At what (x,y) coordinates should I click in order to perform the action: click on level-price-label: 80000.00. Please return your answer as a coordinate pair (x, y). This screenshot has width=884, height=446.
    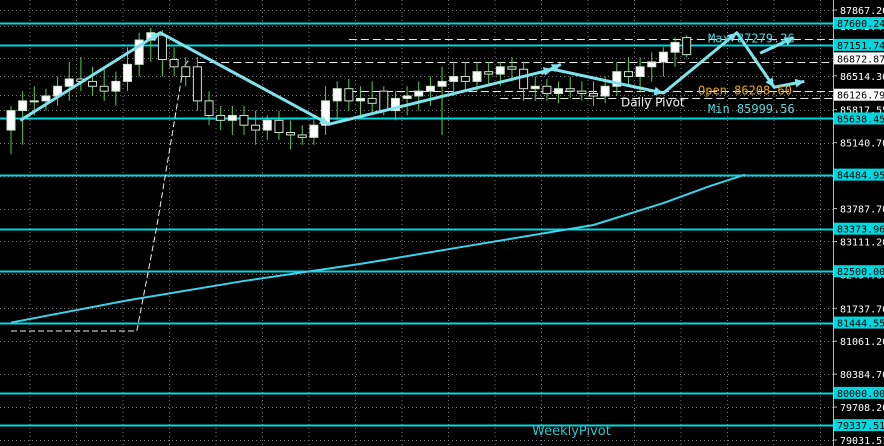
    Looking at the image, I should click on (860, 394).